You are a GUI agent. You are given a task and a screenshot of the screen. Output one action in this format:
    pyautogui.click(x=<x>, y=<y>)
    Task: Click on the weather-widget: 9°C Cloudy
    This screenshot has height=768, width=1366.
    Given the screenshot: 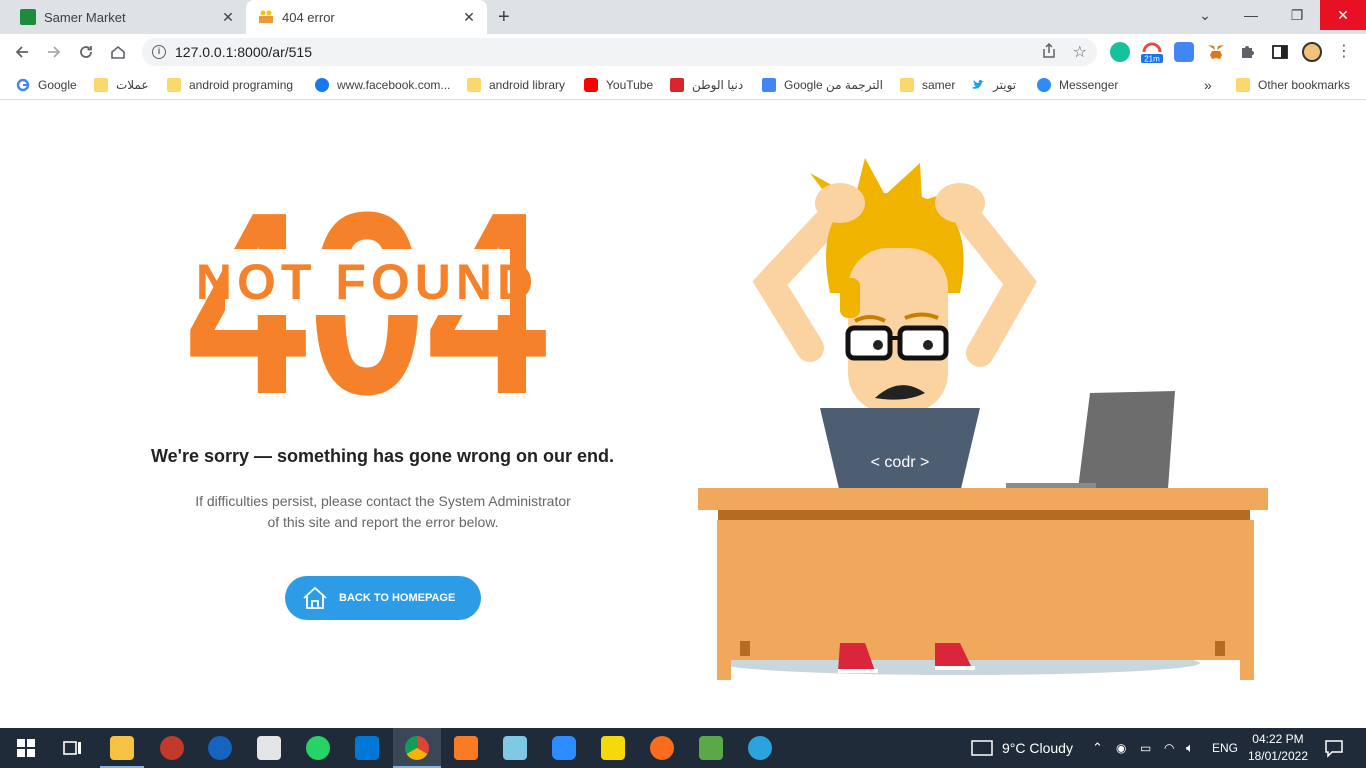 What is the action you would take?
    pyautogui.click(x=1021, y=748)
    